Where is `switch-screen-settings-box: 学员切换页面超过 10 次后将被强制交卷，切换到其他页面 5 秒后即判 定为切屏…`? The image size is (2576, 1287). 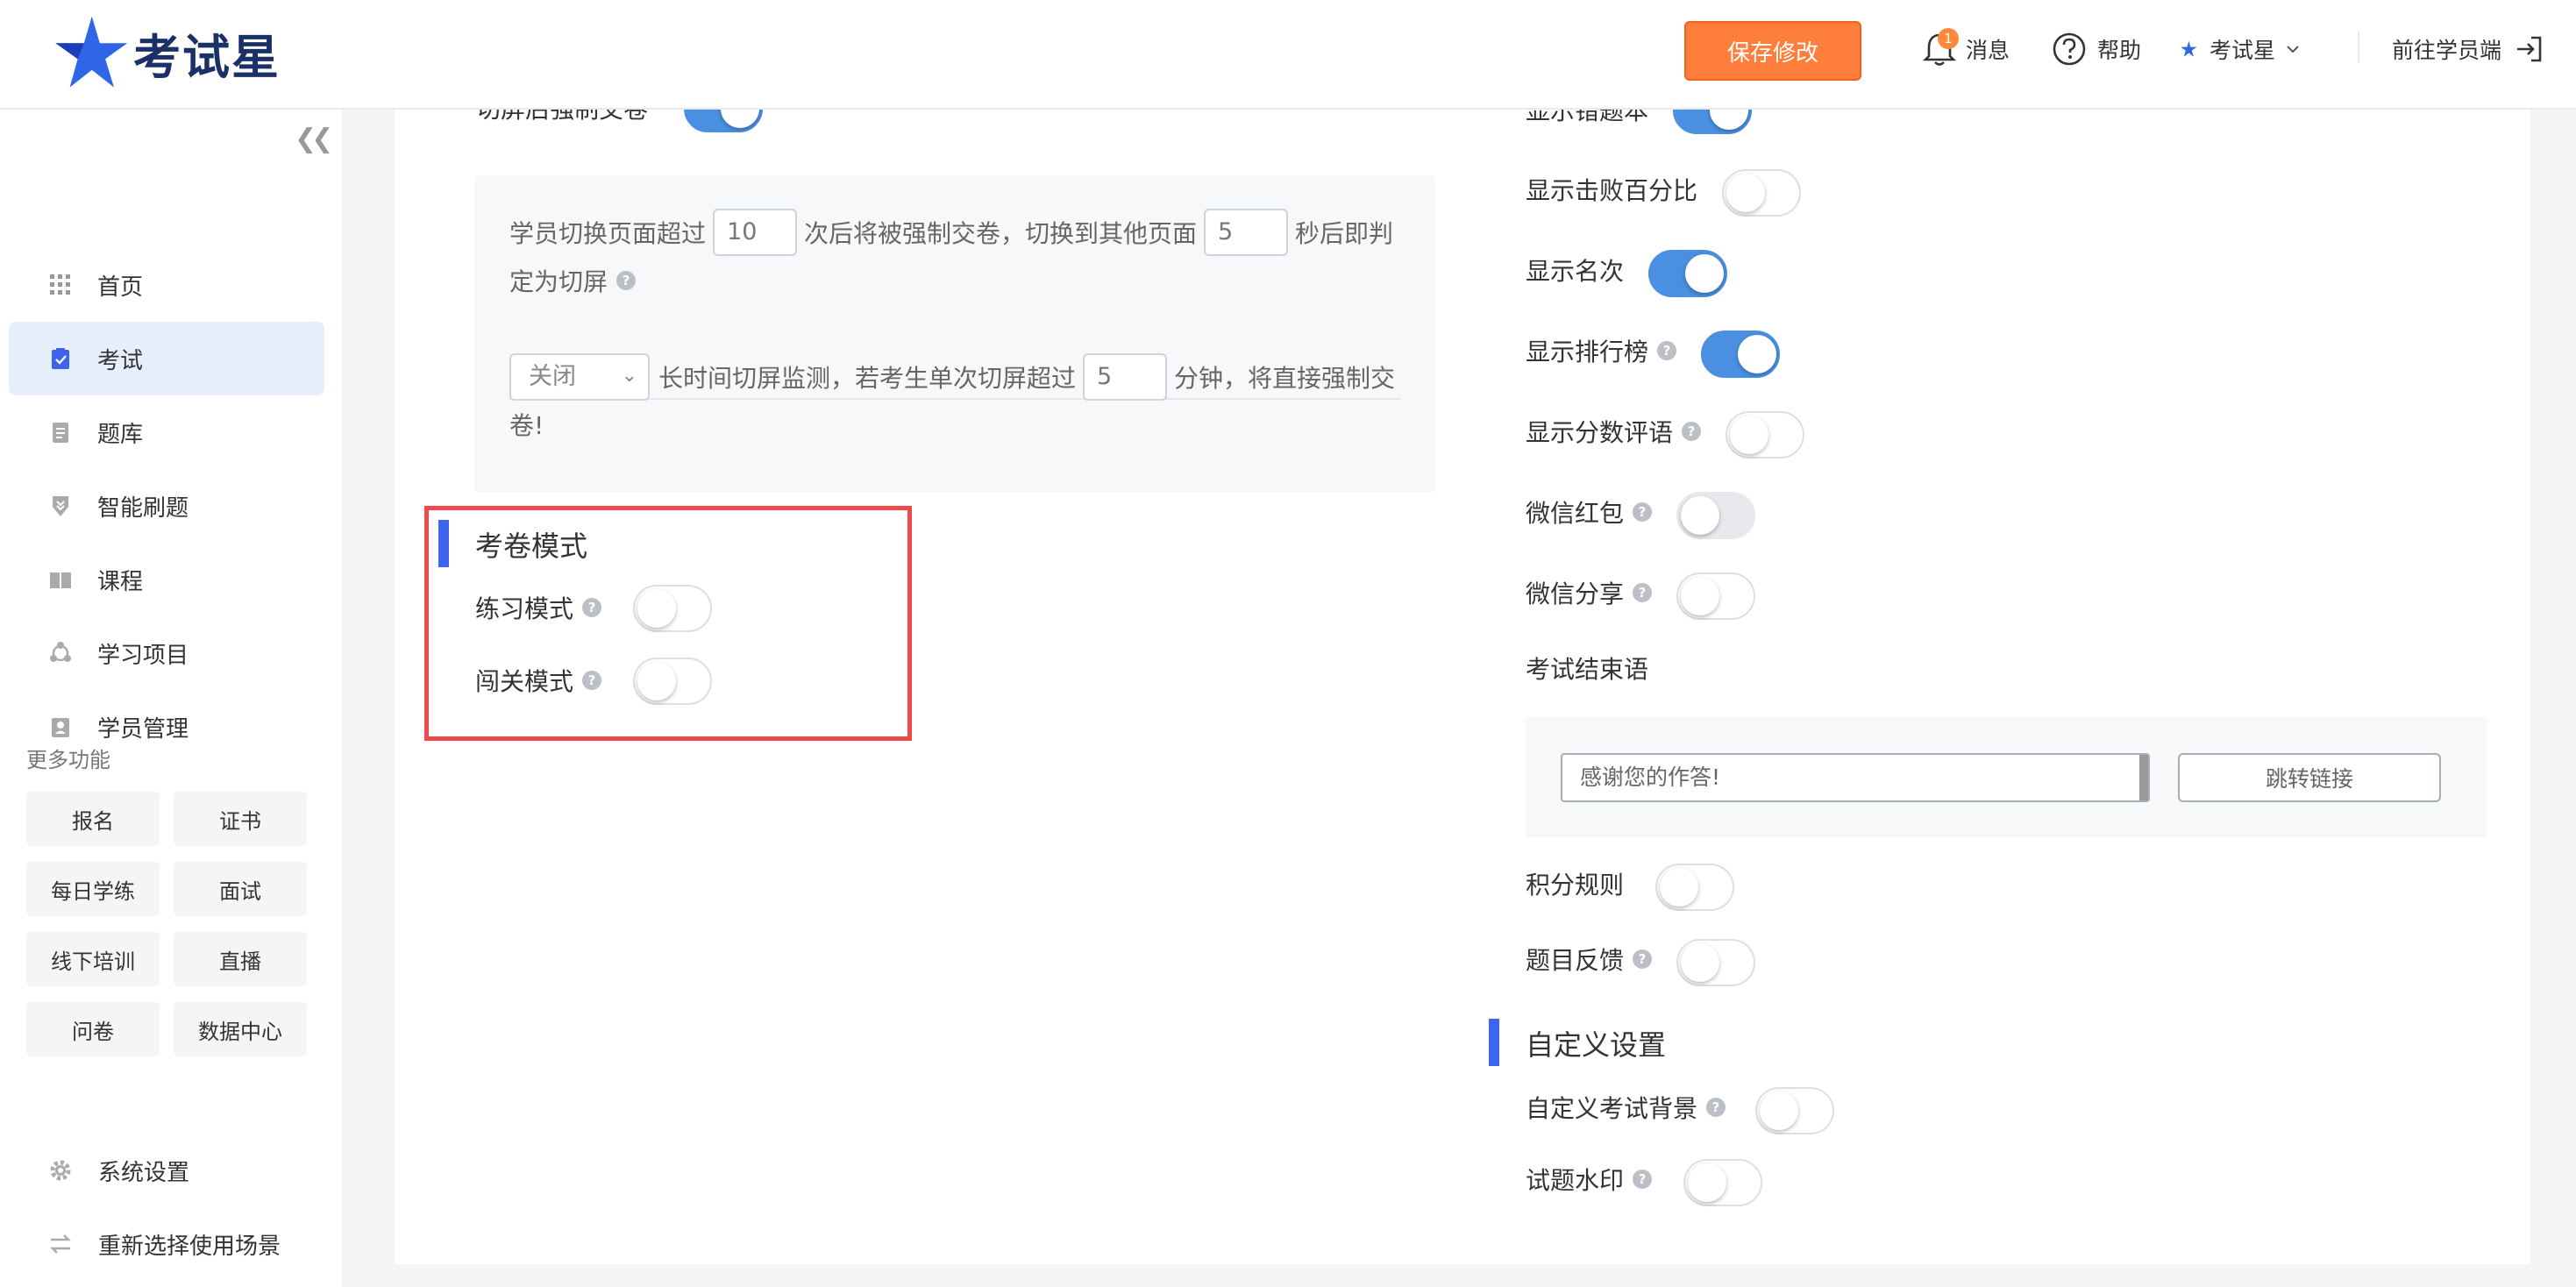
switch-screen-settings-box: 学员切换页面超过 10 次后将被强制交卷，切换到其他页面 5 秒后即判 定为切屏… is located at coordinates (954, 334).